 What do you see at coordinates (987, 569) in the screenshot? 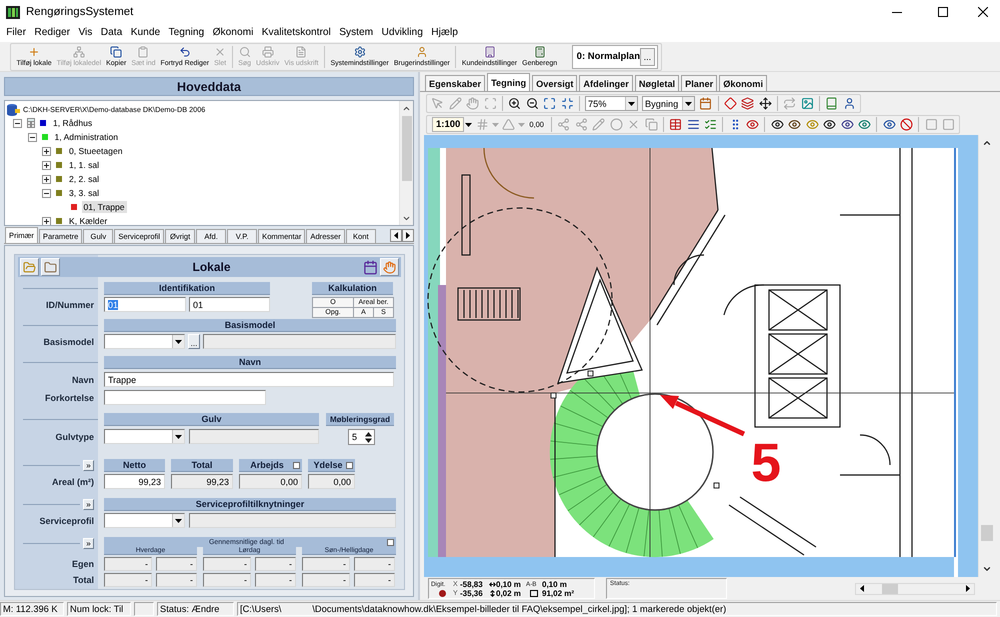
I see `chevron-down-icon` at bounding box center [987, 569].